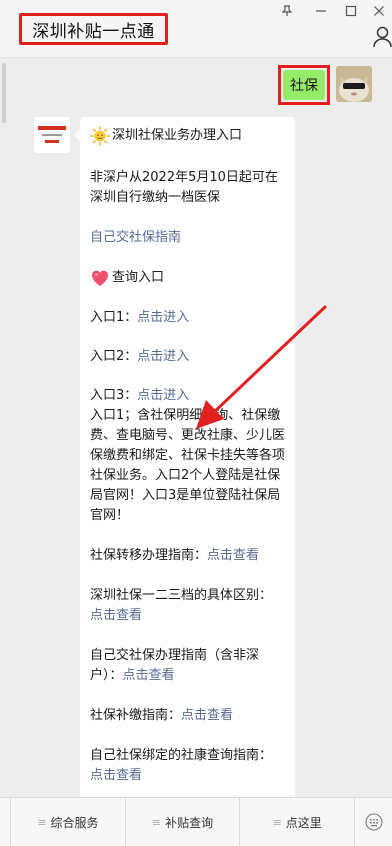  I want to click on guide-text-5: 自己社保绑定的社康查询指南：, so click(181, 755).